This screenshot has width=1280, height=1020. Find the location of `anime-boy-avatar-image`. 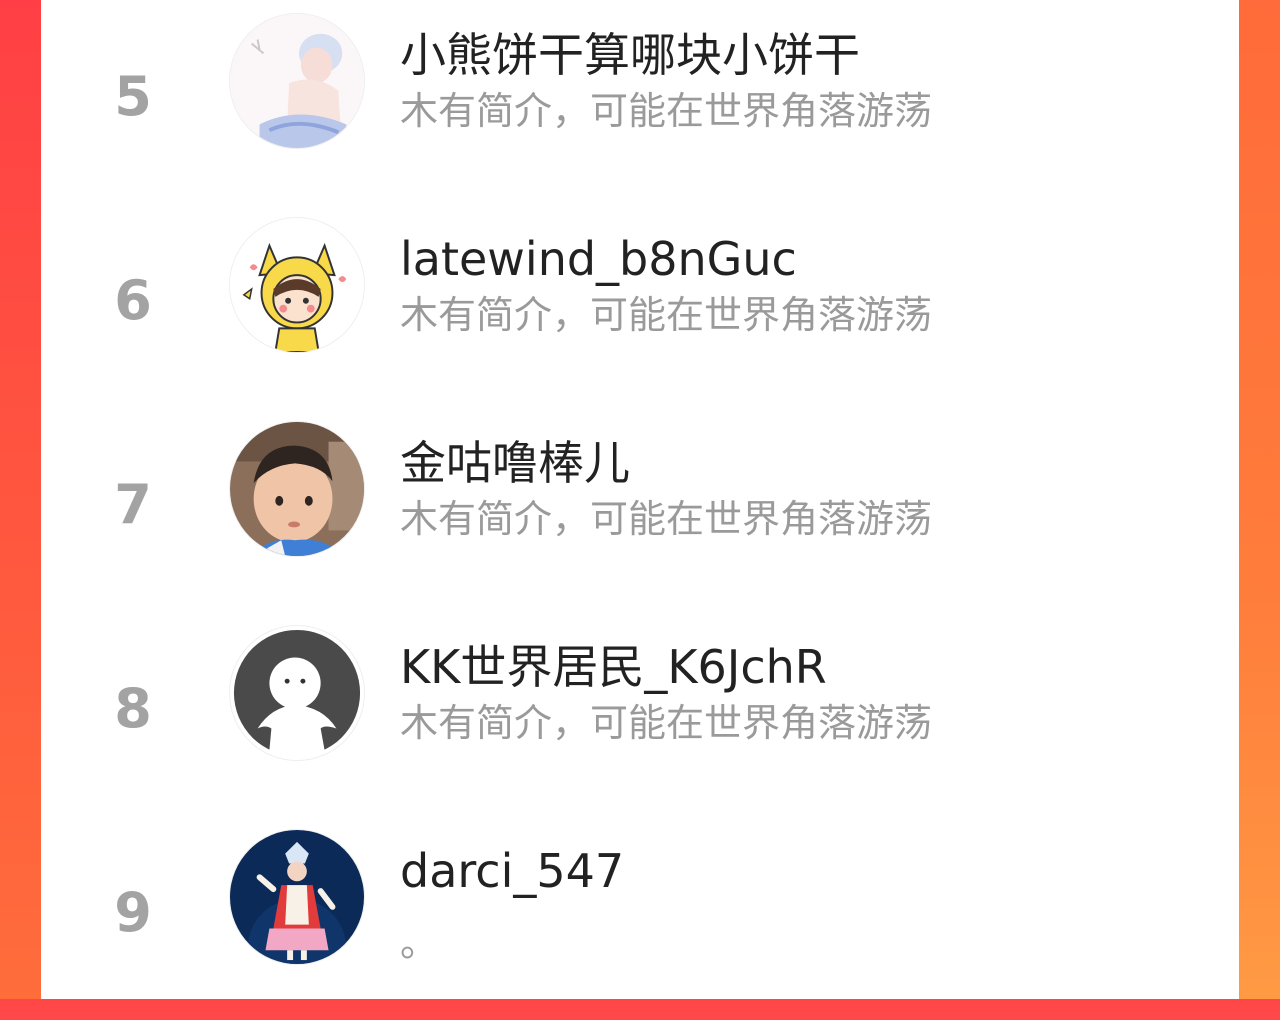

anime-boy-avatar-image is located at coordinates (297, 81).